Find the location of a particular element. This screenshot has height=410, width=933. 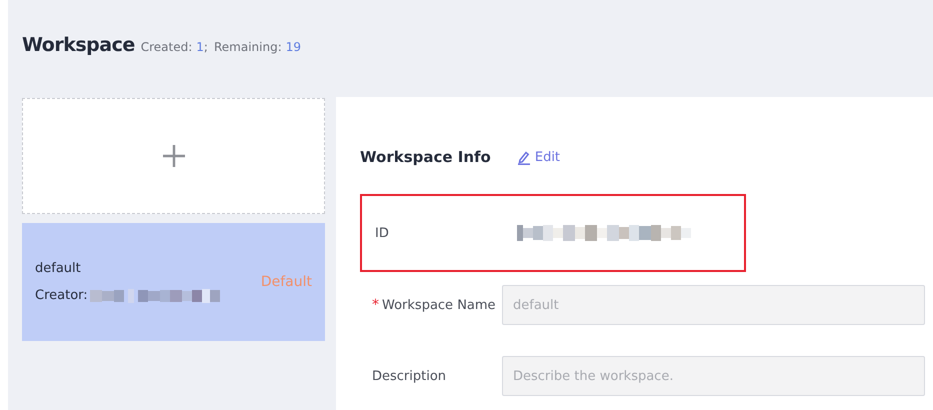

edit-link: Edit is located at coordinates (538, 157).